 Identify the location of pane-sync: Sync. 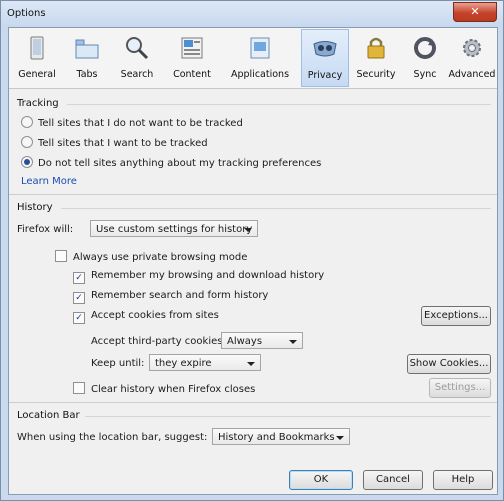
(425, 57).